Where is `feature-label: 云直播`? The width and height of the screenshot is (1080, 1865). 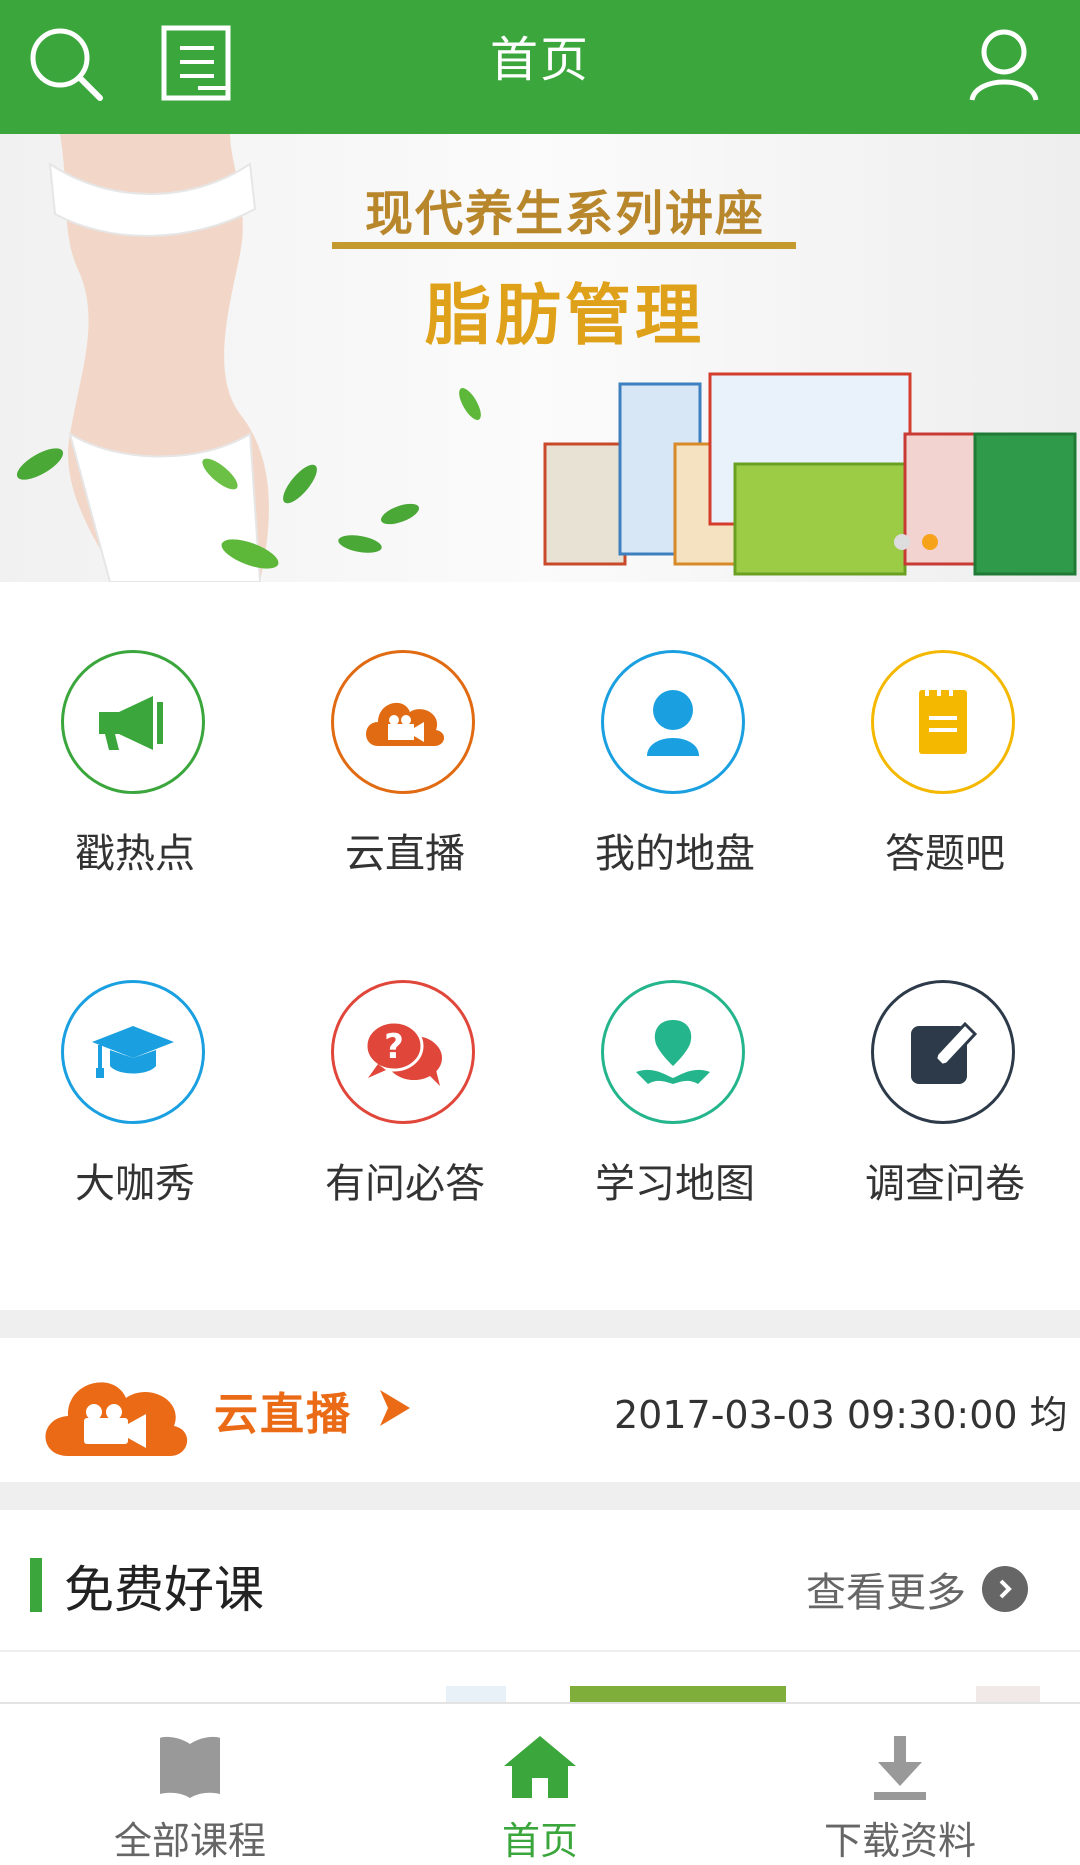
feature-label: 云直播 is located at coordinates (405, 854).